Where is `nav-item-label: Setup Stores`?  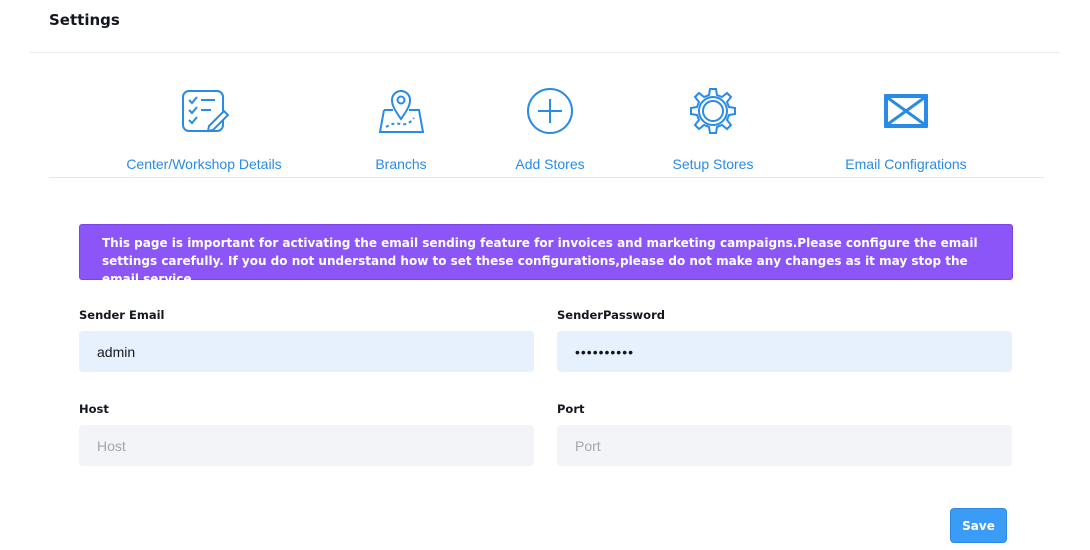
nav-item-label: Setup Stores is located at coordinates (713, 164).